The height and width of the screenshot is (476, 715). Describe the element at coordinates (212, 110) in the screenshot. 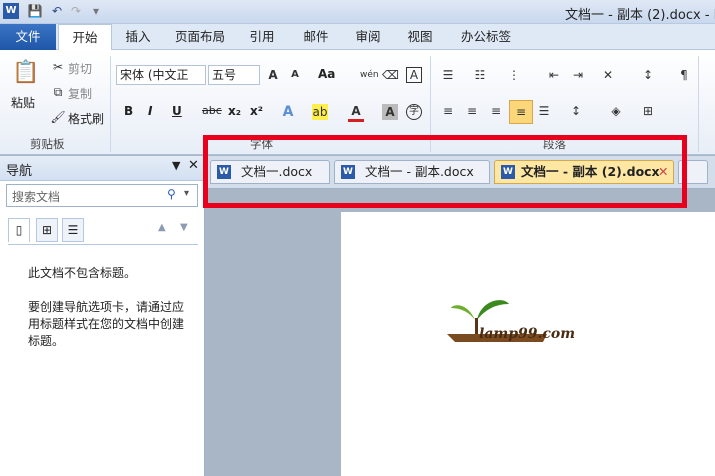

I see `strikethrough-button: abc` at that location.